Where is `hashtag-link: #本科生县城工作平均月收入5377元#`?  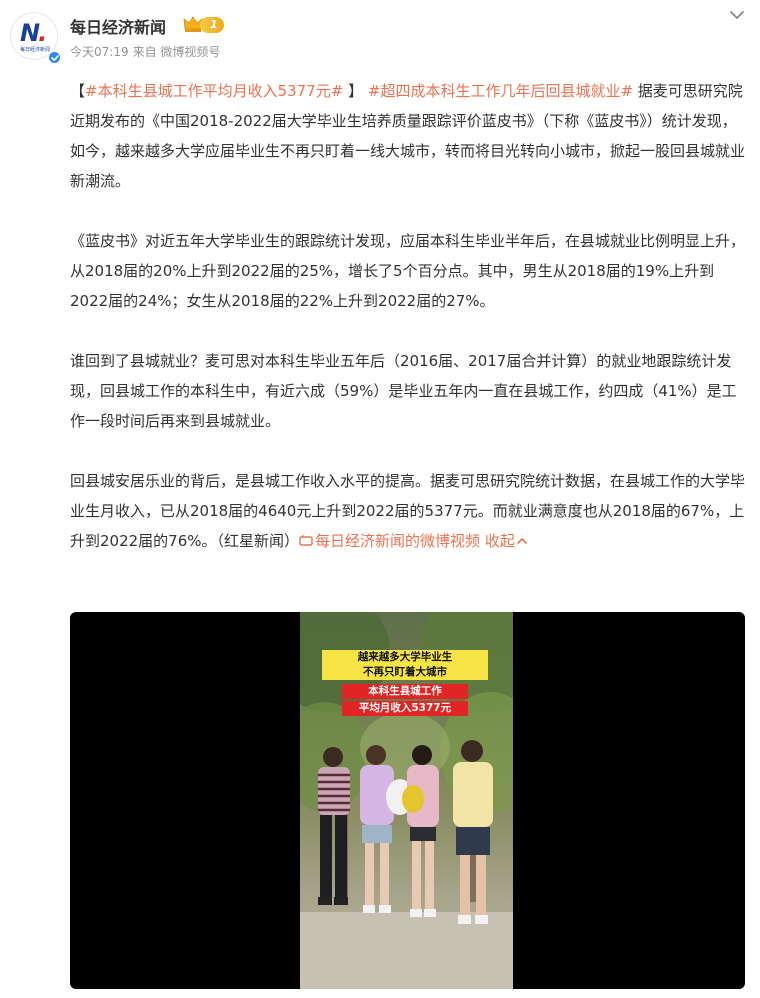
hashtag-link: #本科生县城工作平均月收入5377元# is located at coordinates (214, 91).